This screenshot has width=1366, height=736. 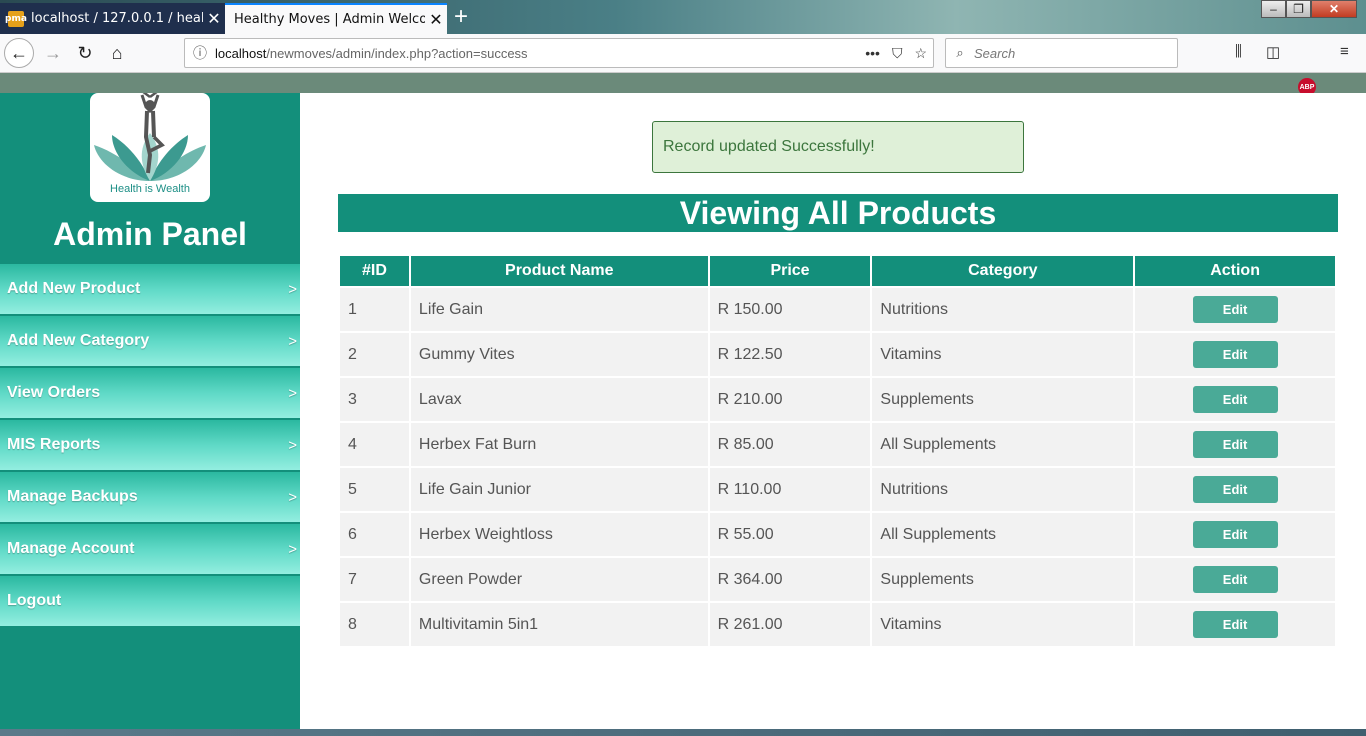 I want to click on table-row: 7 Green Powder R 364.00 Supplements Edit, so click(x=837, y=579).